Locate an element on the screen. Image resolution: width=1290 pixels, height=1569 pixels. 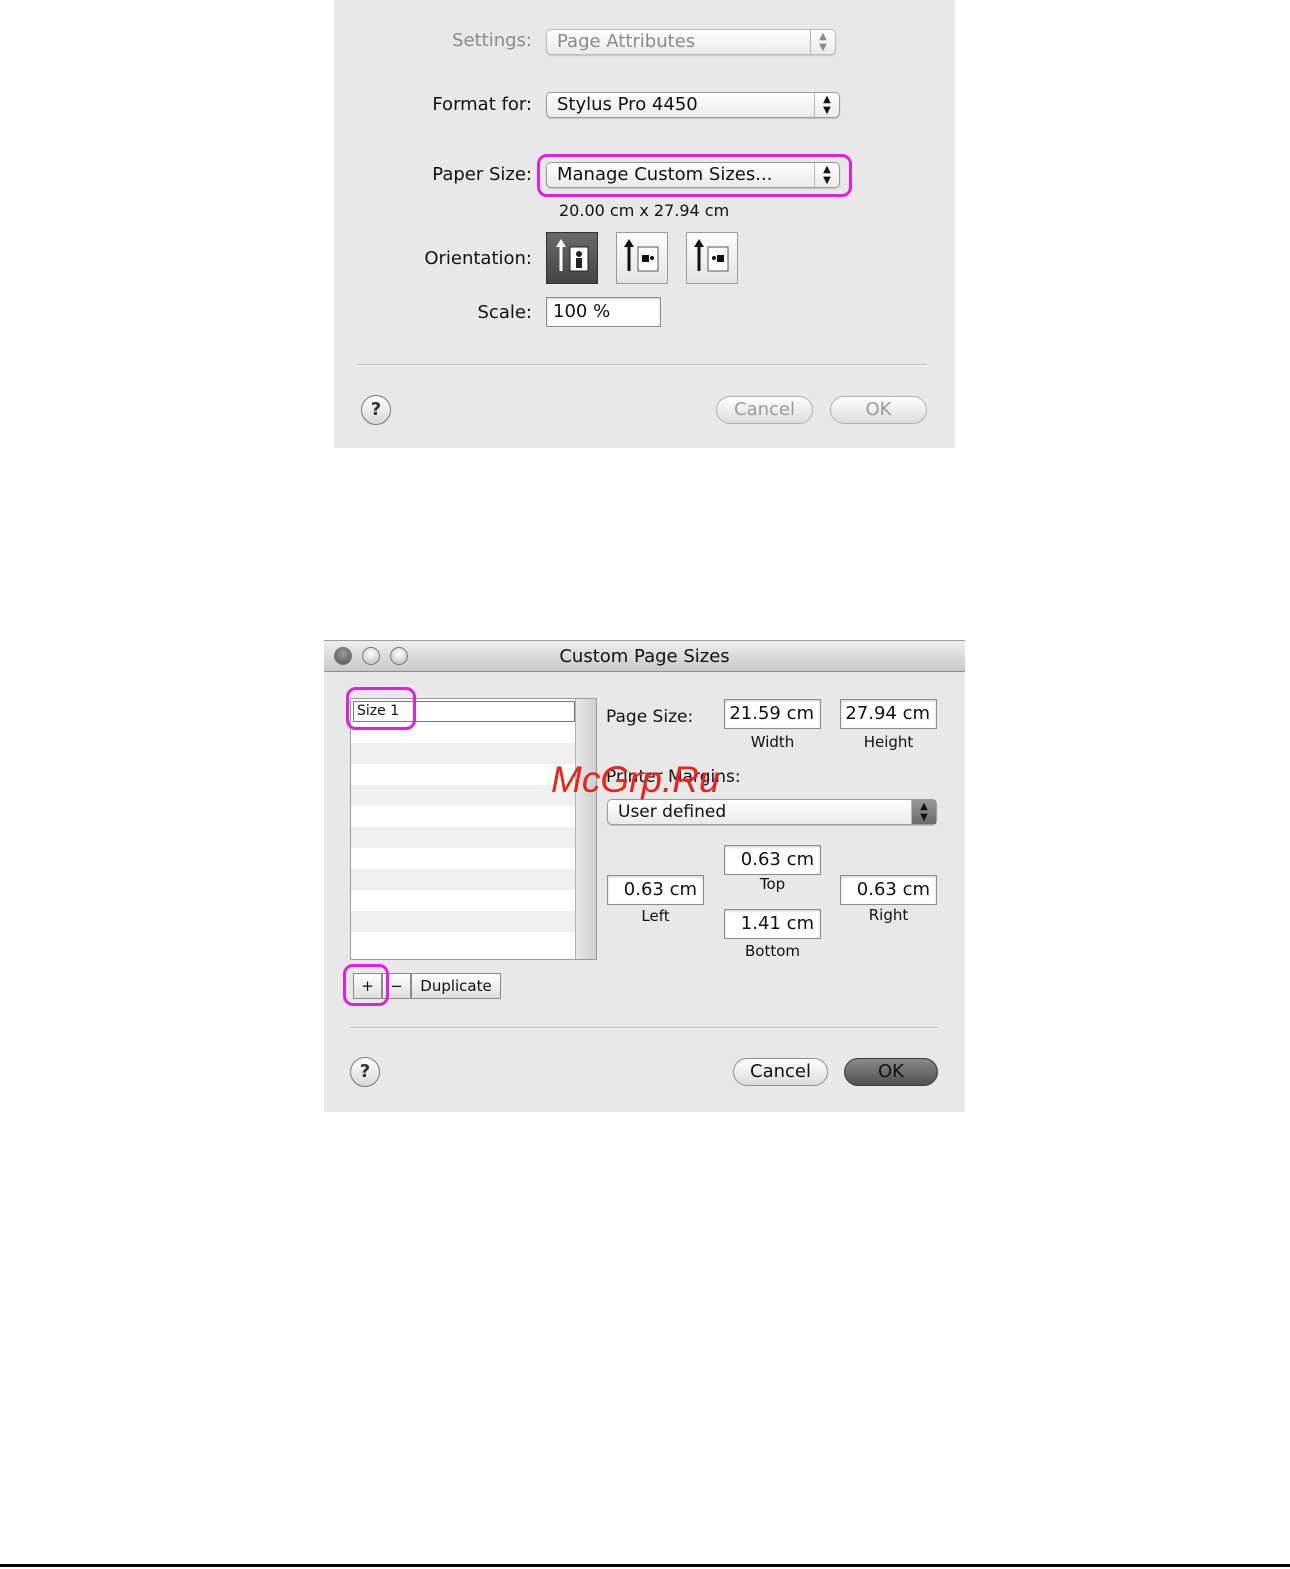
watermark: McGrp.Ru is located at coordinates (635, 779).